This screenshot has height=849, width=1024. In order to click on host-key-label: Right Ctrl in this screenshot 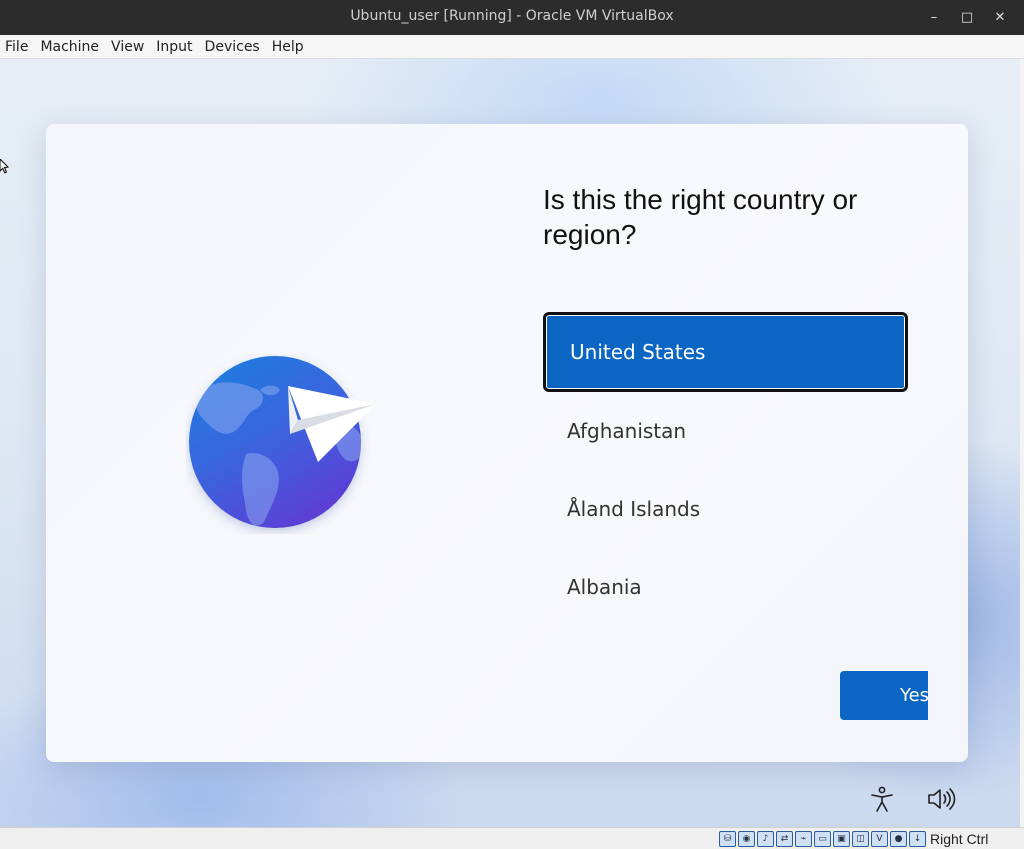, I will do `click(959, 839)`.